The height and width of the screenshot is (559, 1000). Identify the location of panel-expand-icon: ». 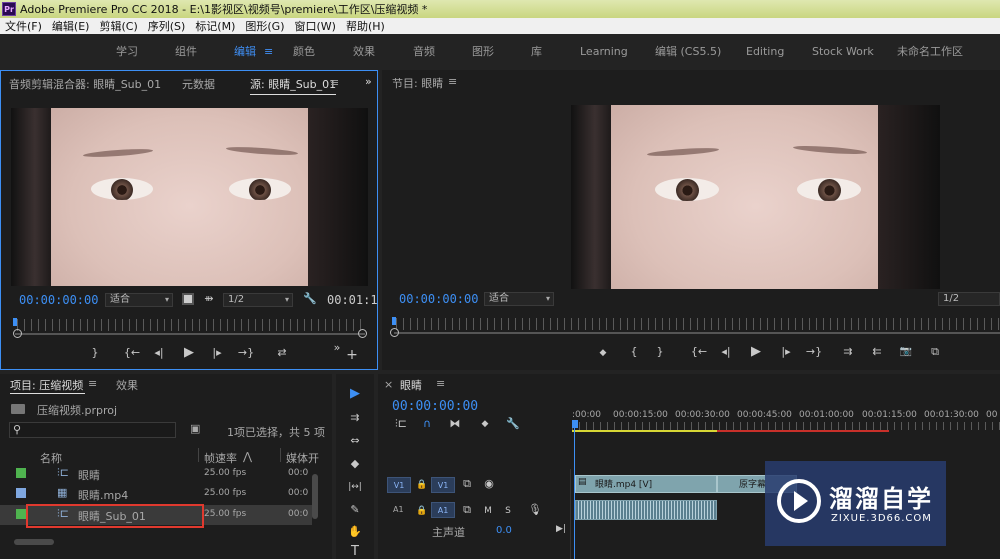
(368, 81).